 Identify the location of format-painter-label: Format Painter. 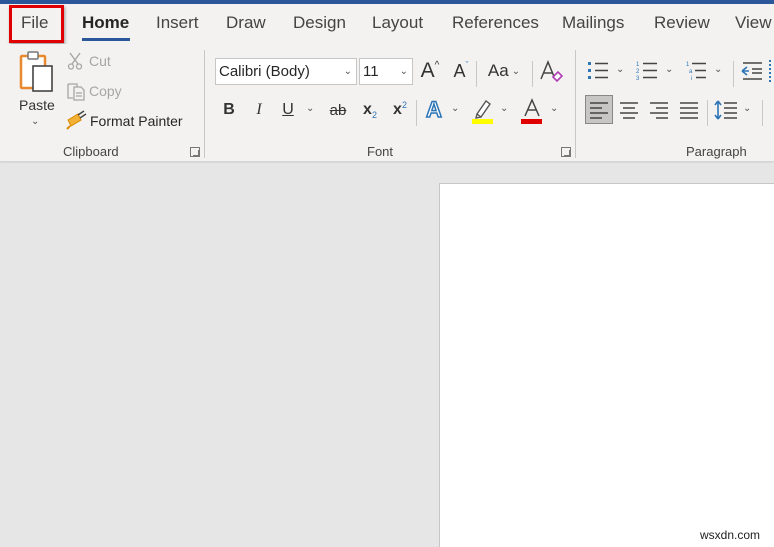
(136, 121).